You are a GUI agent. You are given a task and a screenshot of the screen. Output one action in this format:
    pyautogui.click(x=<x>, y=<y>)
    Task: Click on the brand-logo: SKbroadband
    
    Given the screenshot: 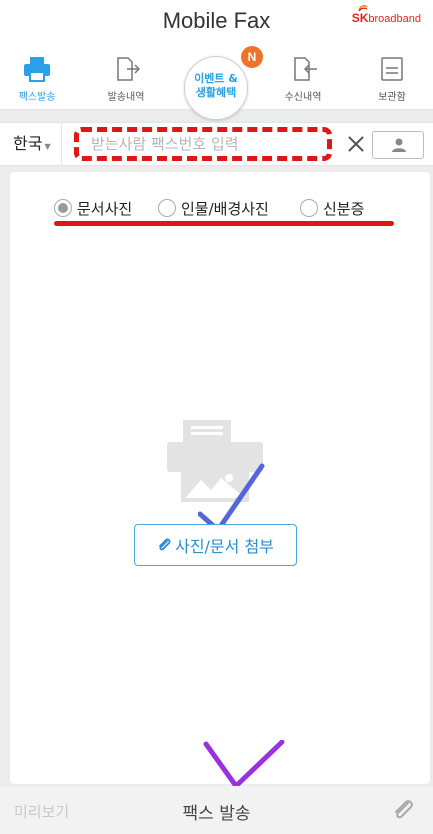 What is the action you would take?
    pyautogui.click(x=386, y=14)
    